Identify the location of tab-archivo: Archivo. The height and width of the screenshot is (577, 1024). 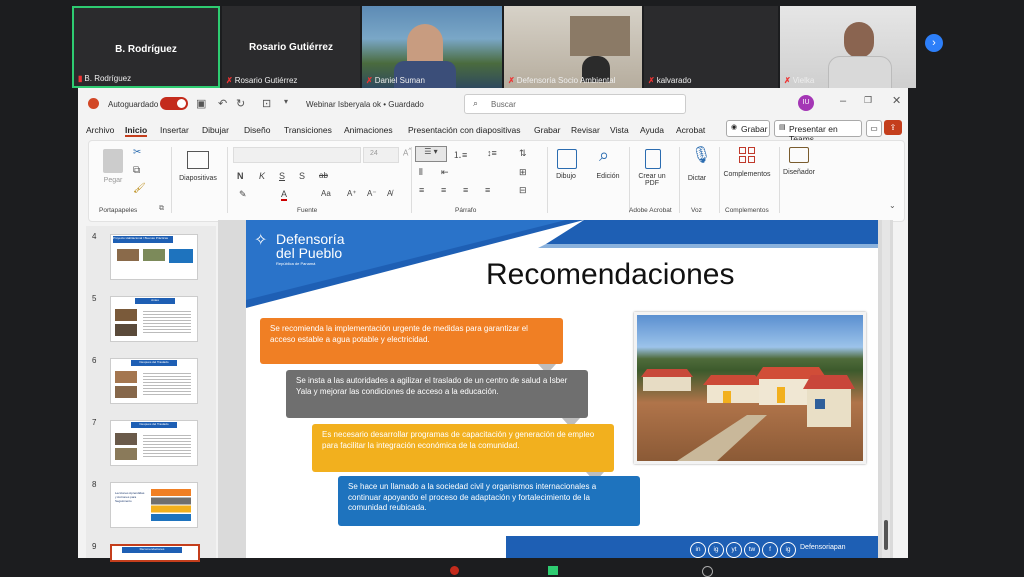
(100, 130).